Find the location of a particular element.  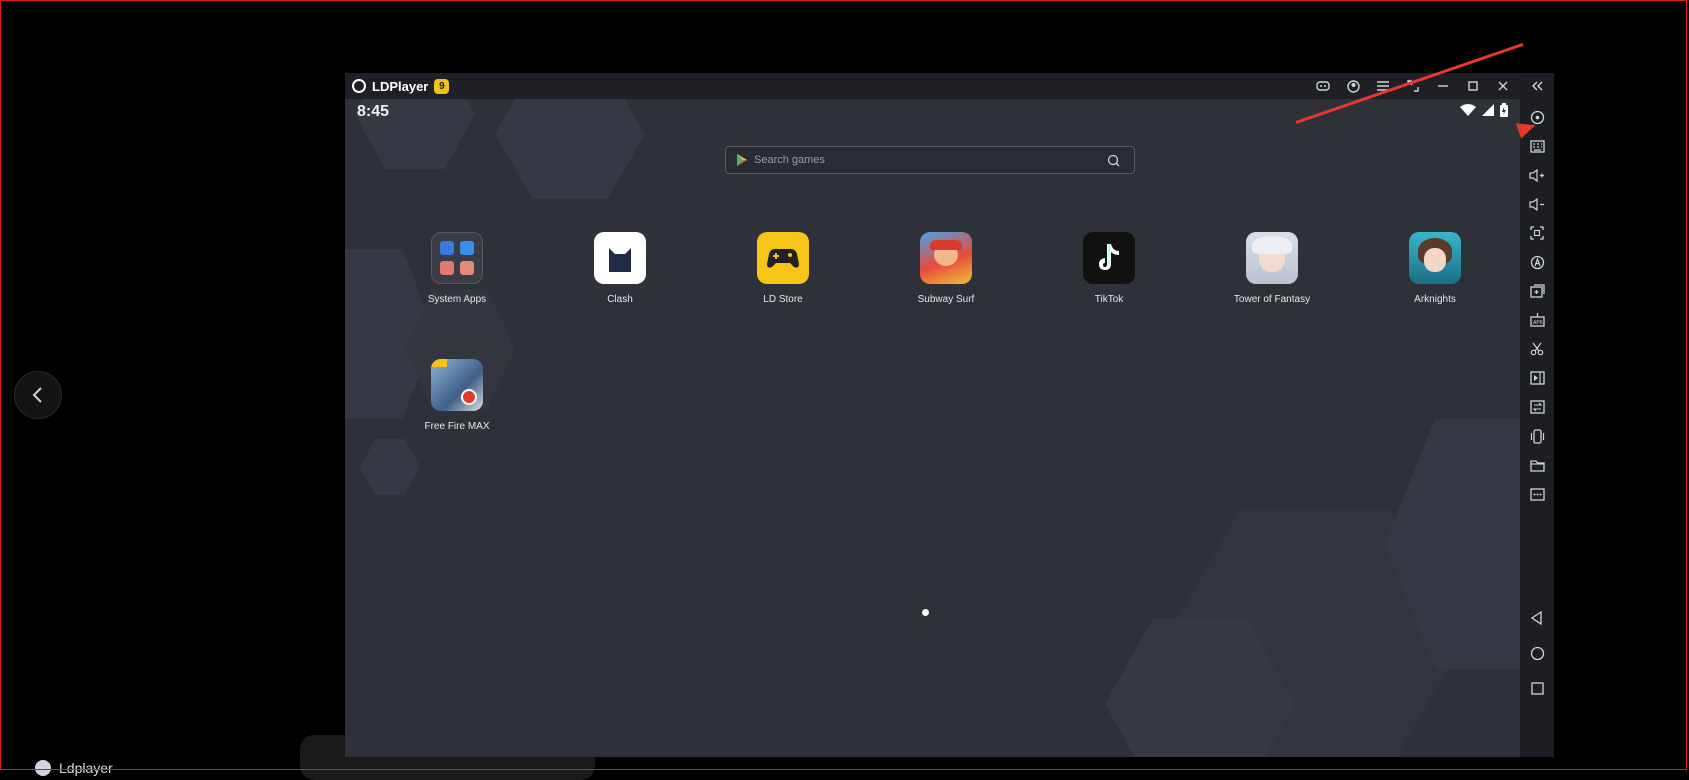

keyboard-icon is located at coordinates (1537, 146).